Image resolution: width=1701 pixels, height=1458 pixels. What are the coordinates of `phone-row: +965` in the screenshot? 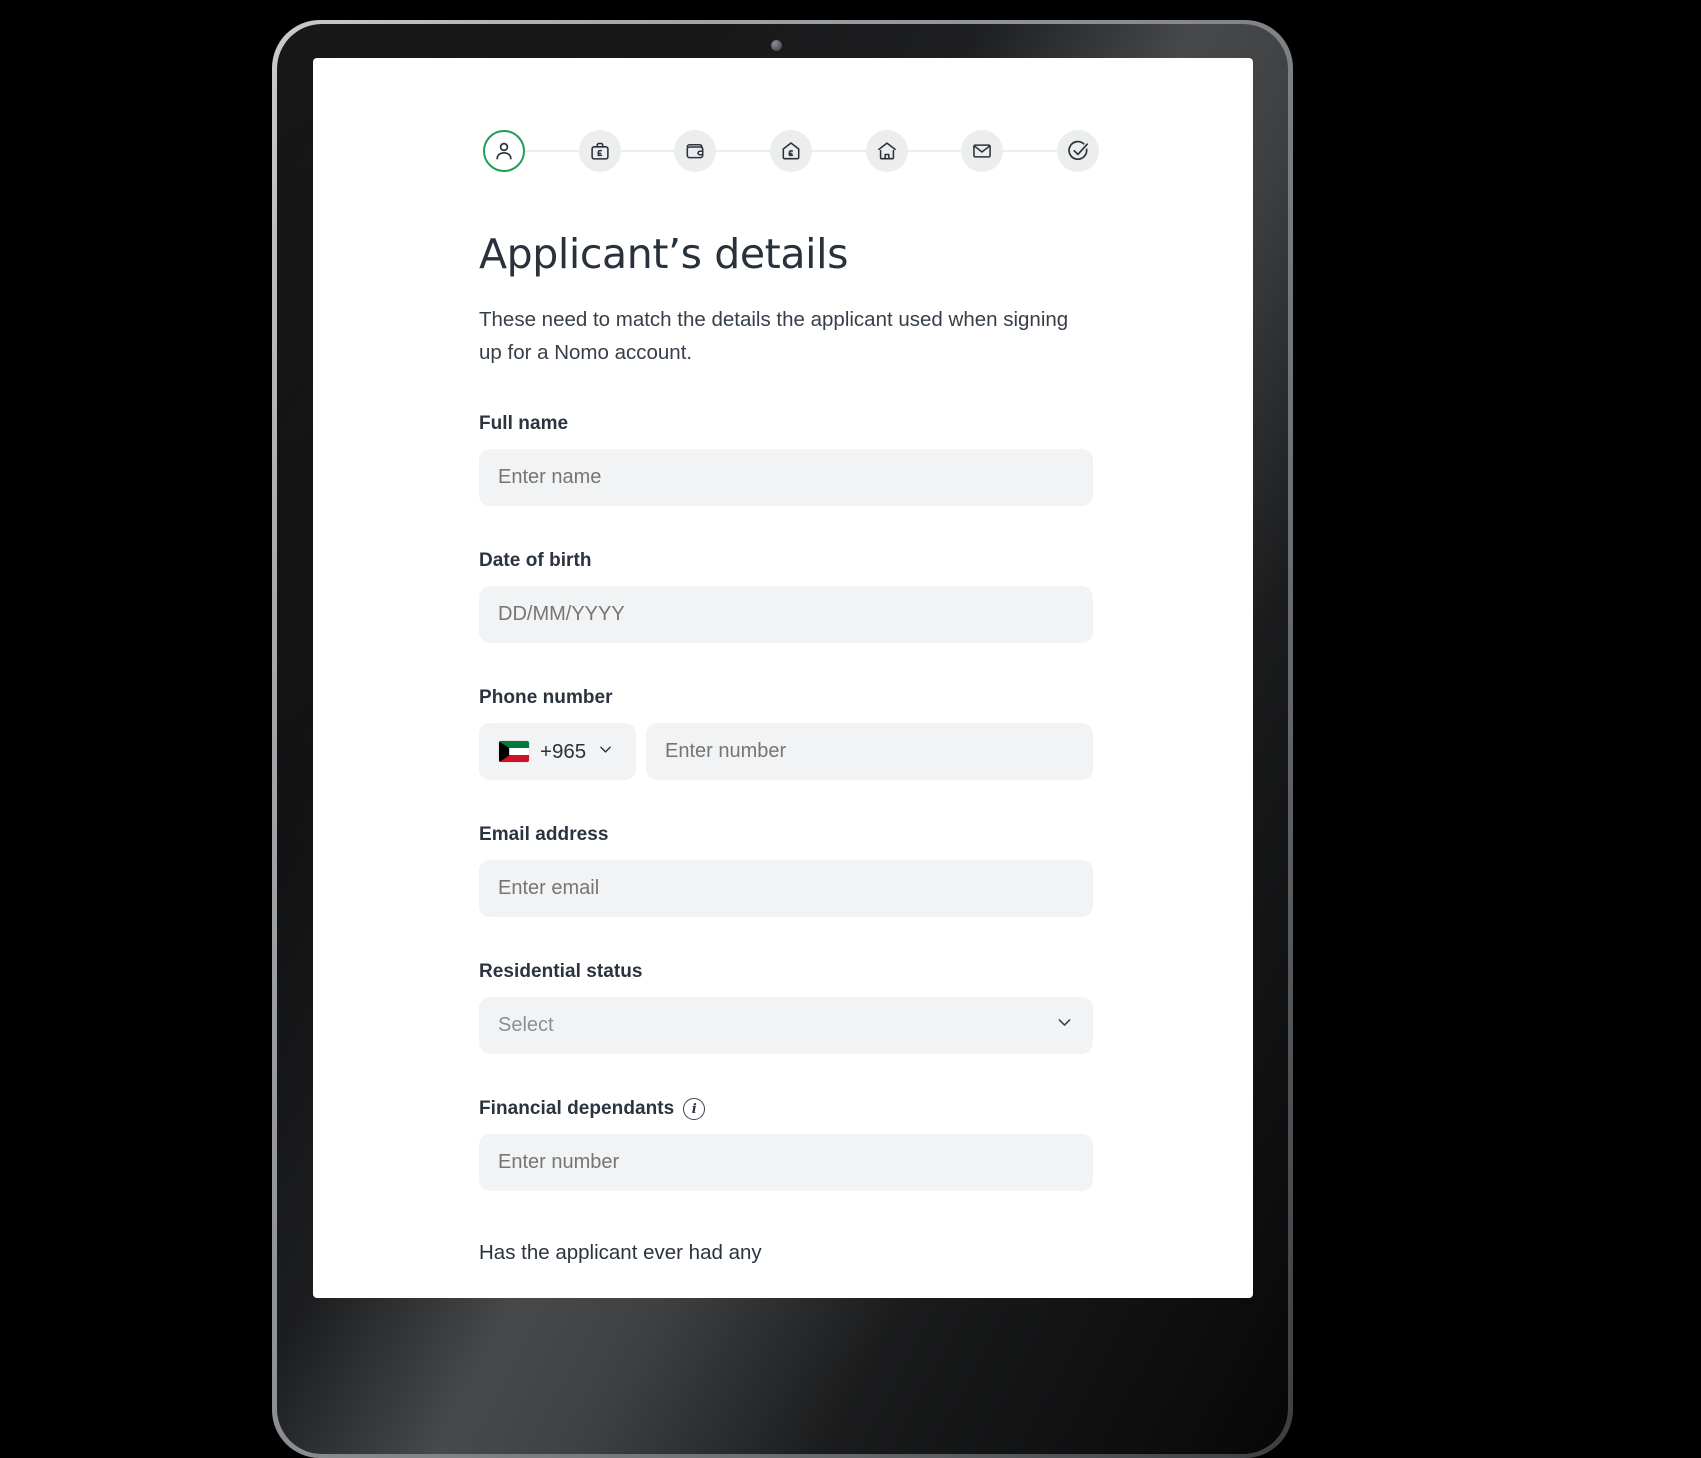 It's located at (786, 752).